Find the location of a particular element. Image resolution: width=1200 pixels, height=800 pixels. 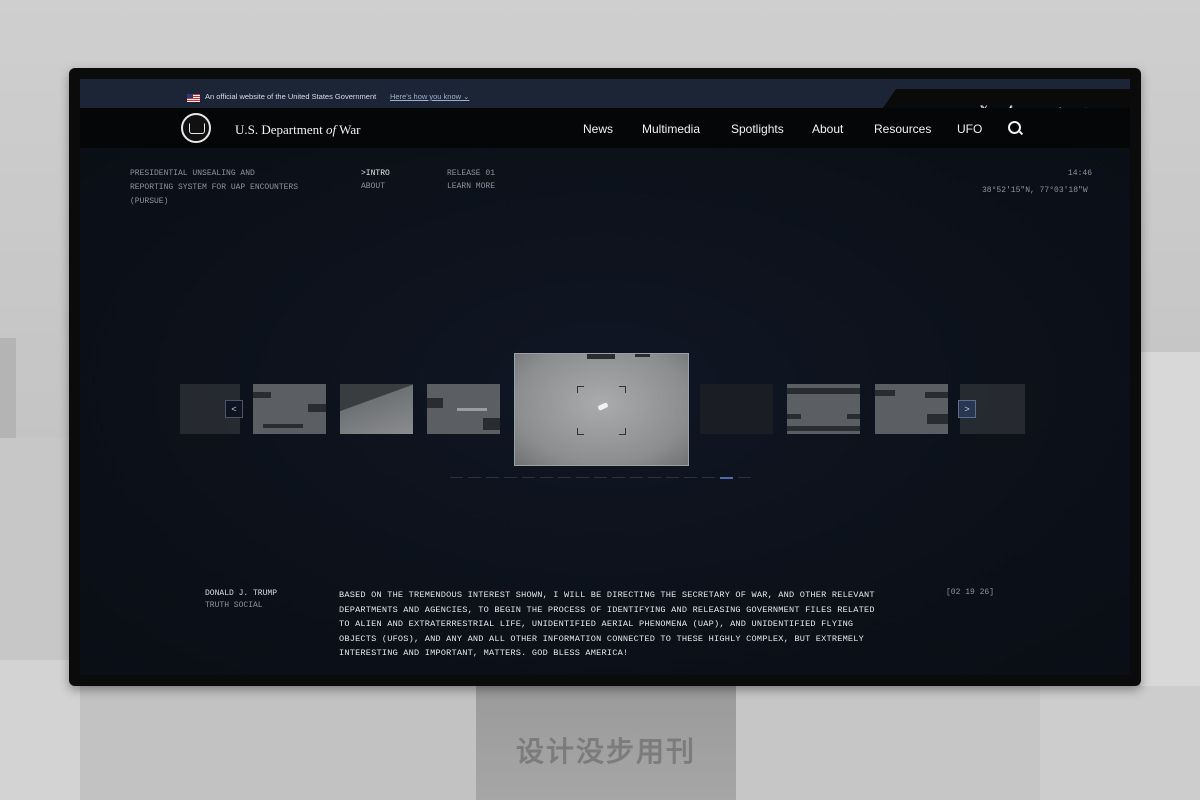

clock-time: 14:46 is located at coordinates (1080, 173).